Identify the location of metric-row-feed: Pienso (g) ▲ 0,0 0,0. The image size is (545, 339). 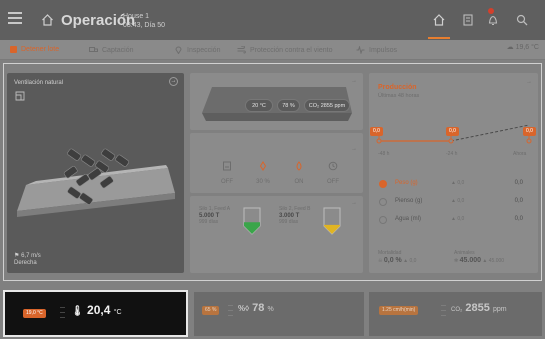
(454, 203).